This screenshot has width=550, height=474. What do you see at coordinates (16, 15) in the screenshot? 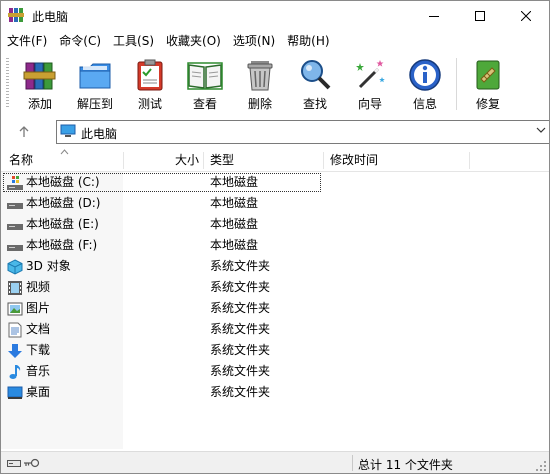
I see `winrar-app-icon` at bounding box center [16, 15].